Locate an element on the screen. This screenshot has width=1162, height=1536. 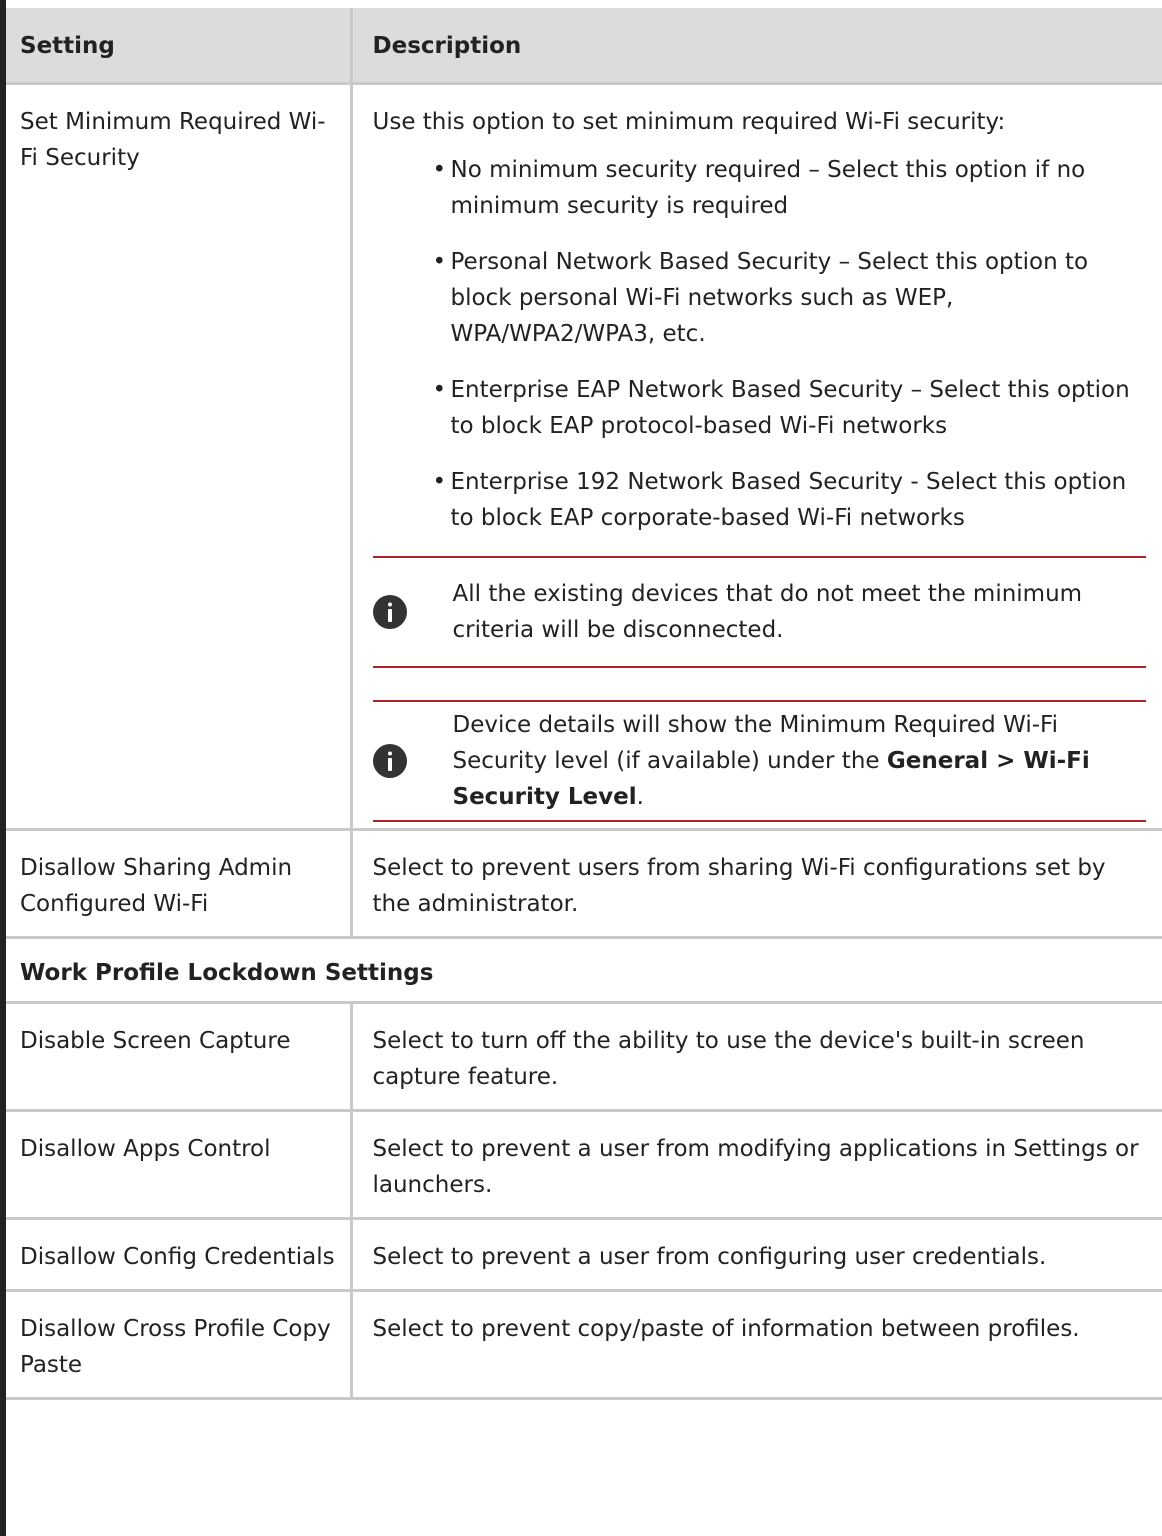
section-row: Work Profile Lockdown Settings is located at coordinates (584, 970).